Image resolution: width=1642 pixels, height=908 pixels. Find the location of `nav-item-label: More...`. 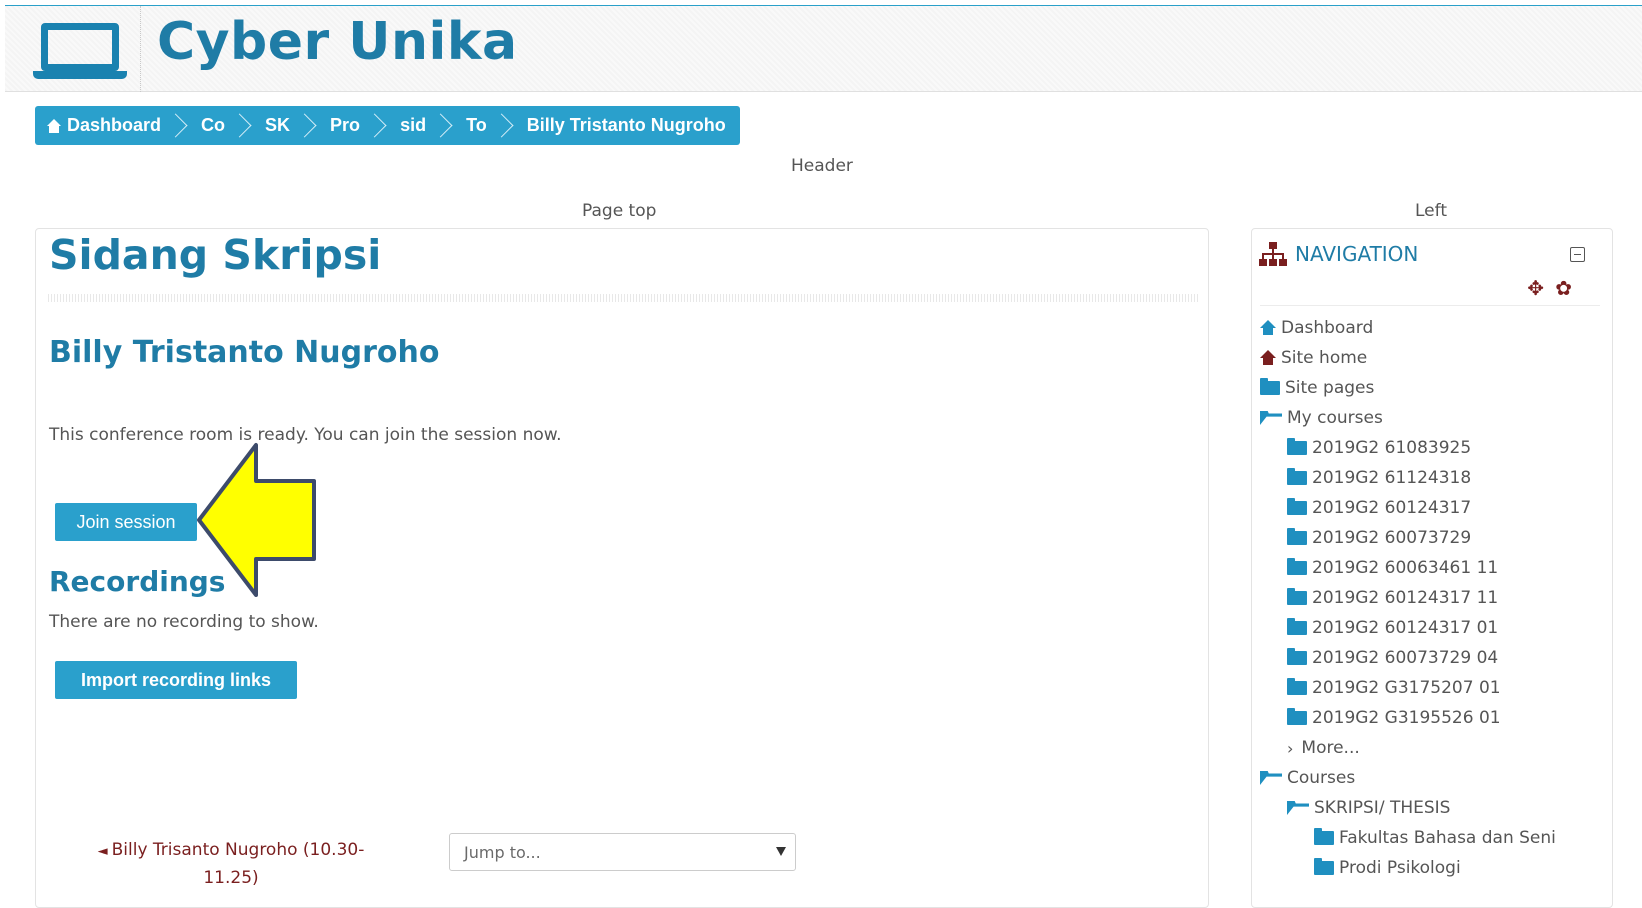

nav-item-label: More... is located at coordinates (1330, 748).